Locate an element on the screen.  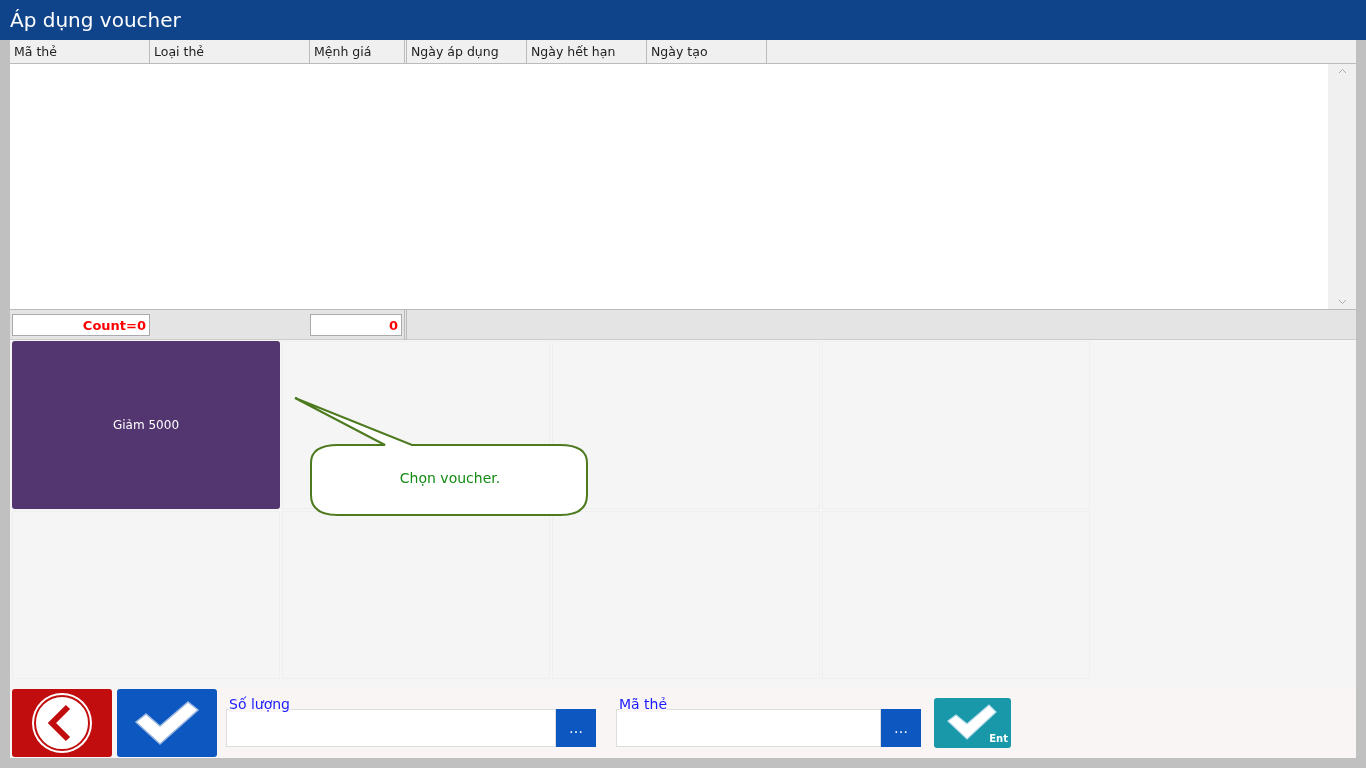
check-icon is located at coordinates (167, 723).